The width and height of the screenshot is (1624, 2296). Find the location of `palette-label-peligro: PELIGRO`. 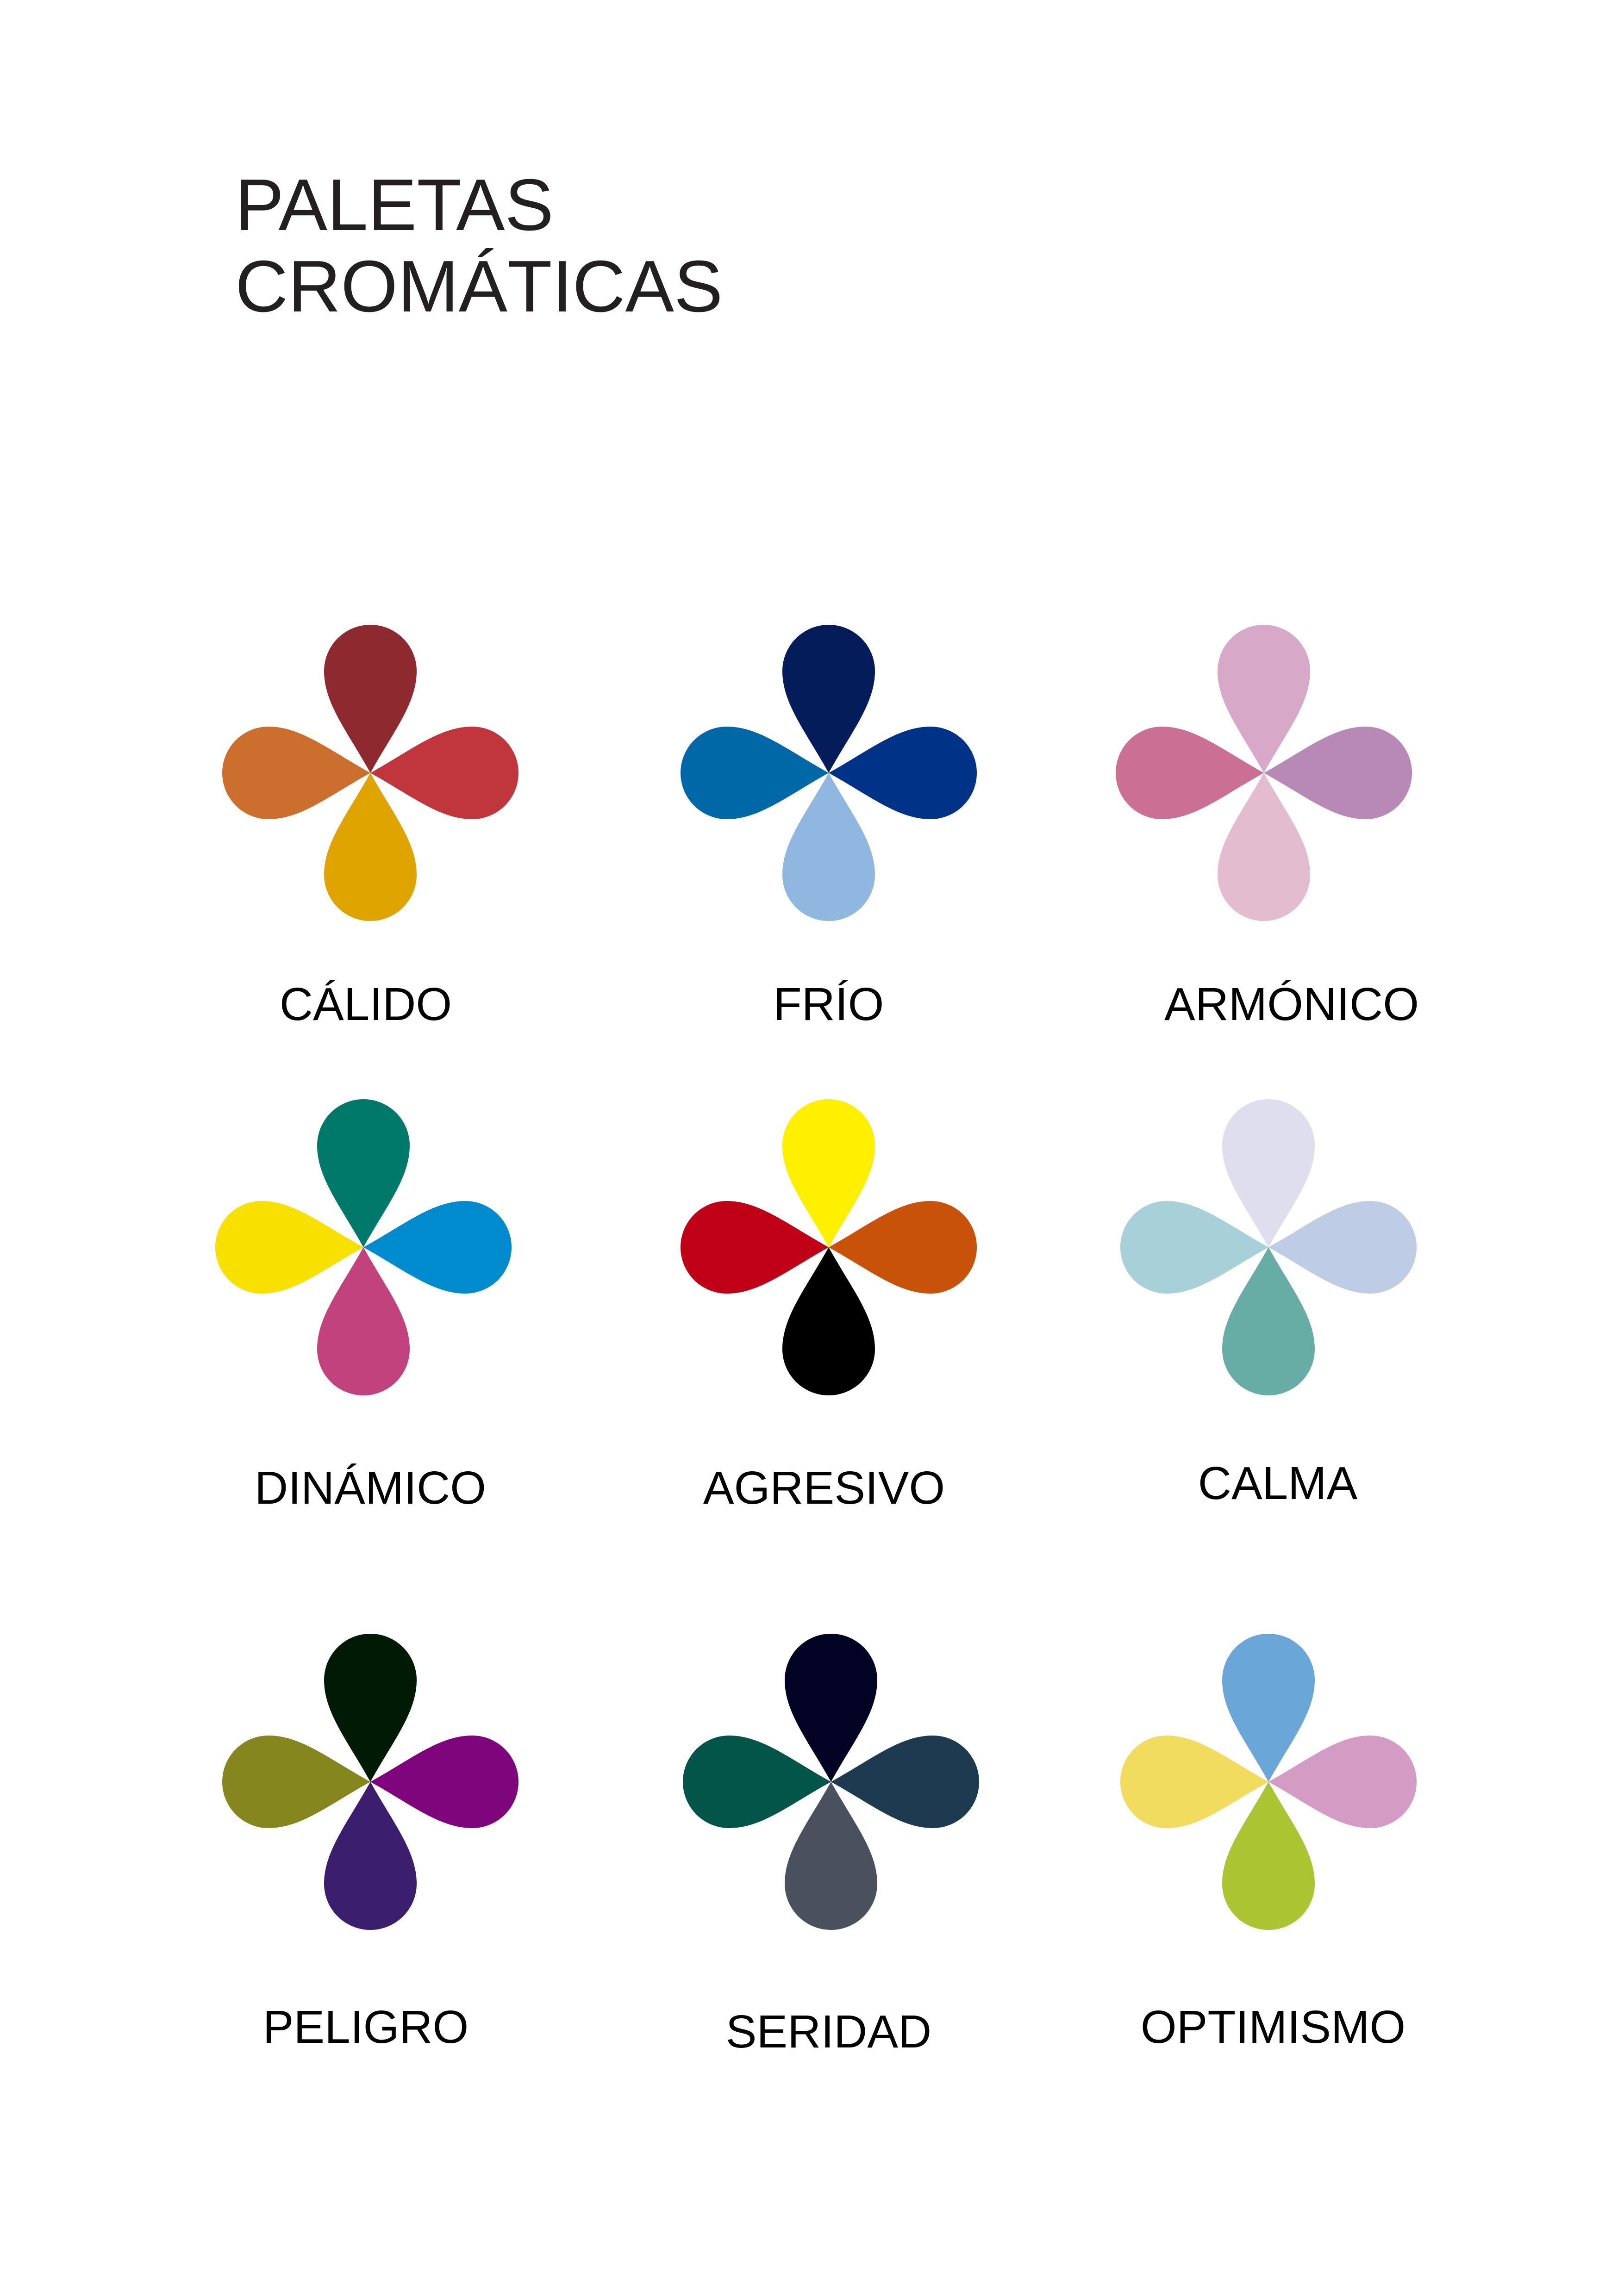

palette-label-peligro: PELIGRO is located at coordinates (365, 2027).